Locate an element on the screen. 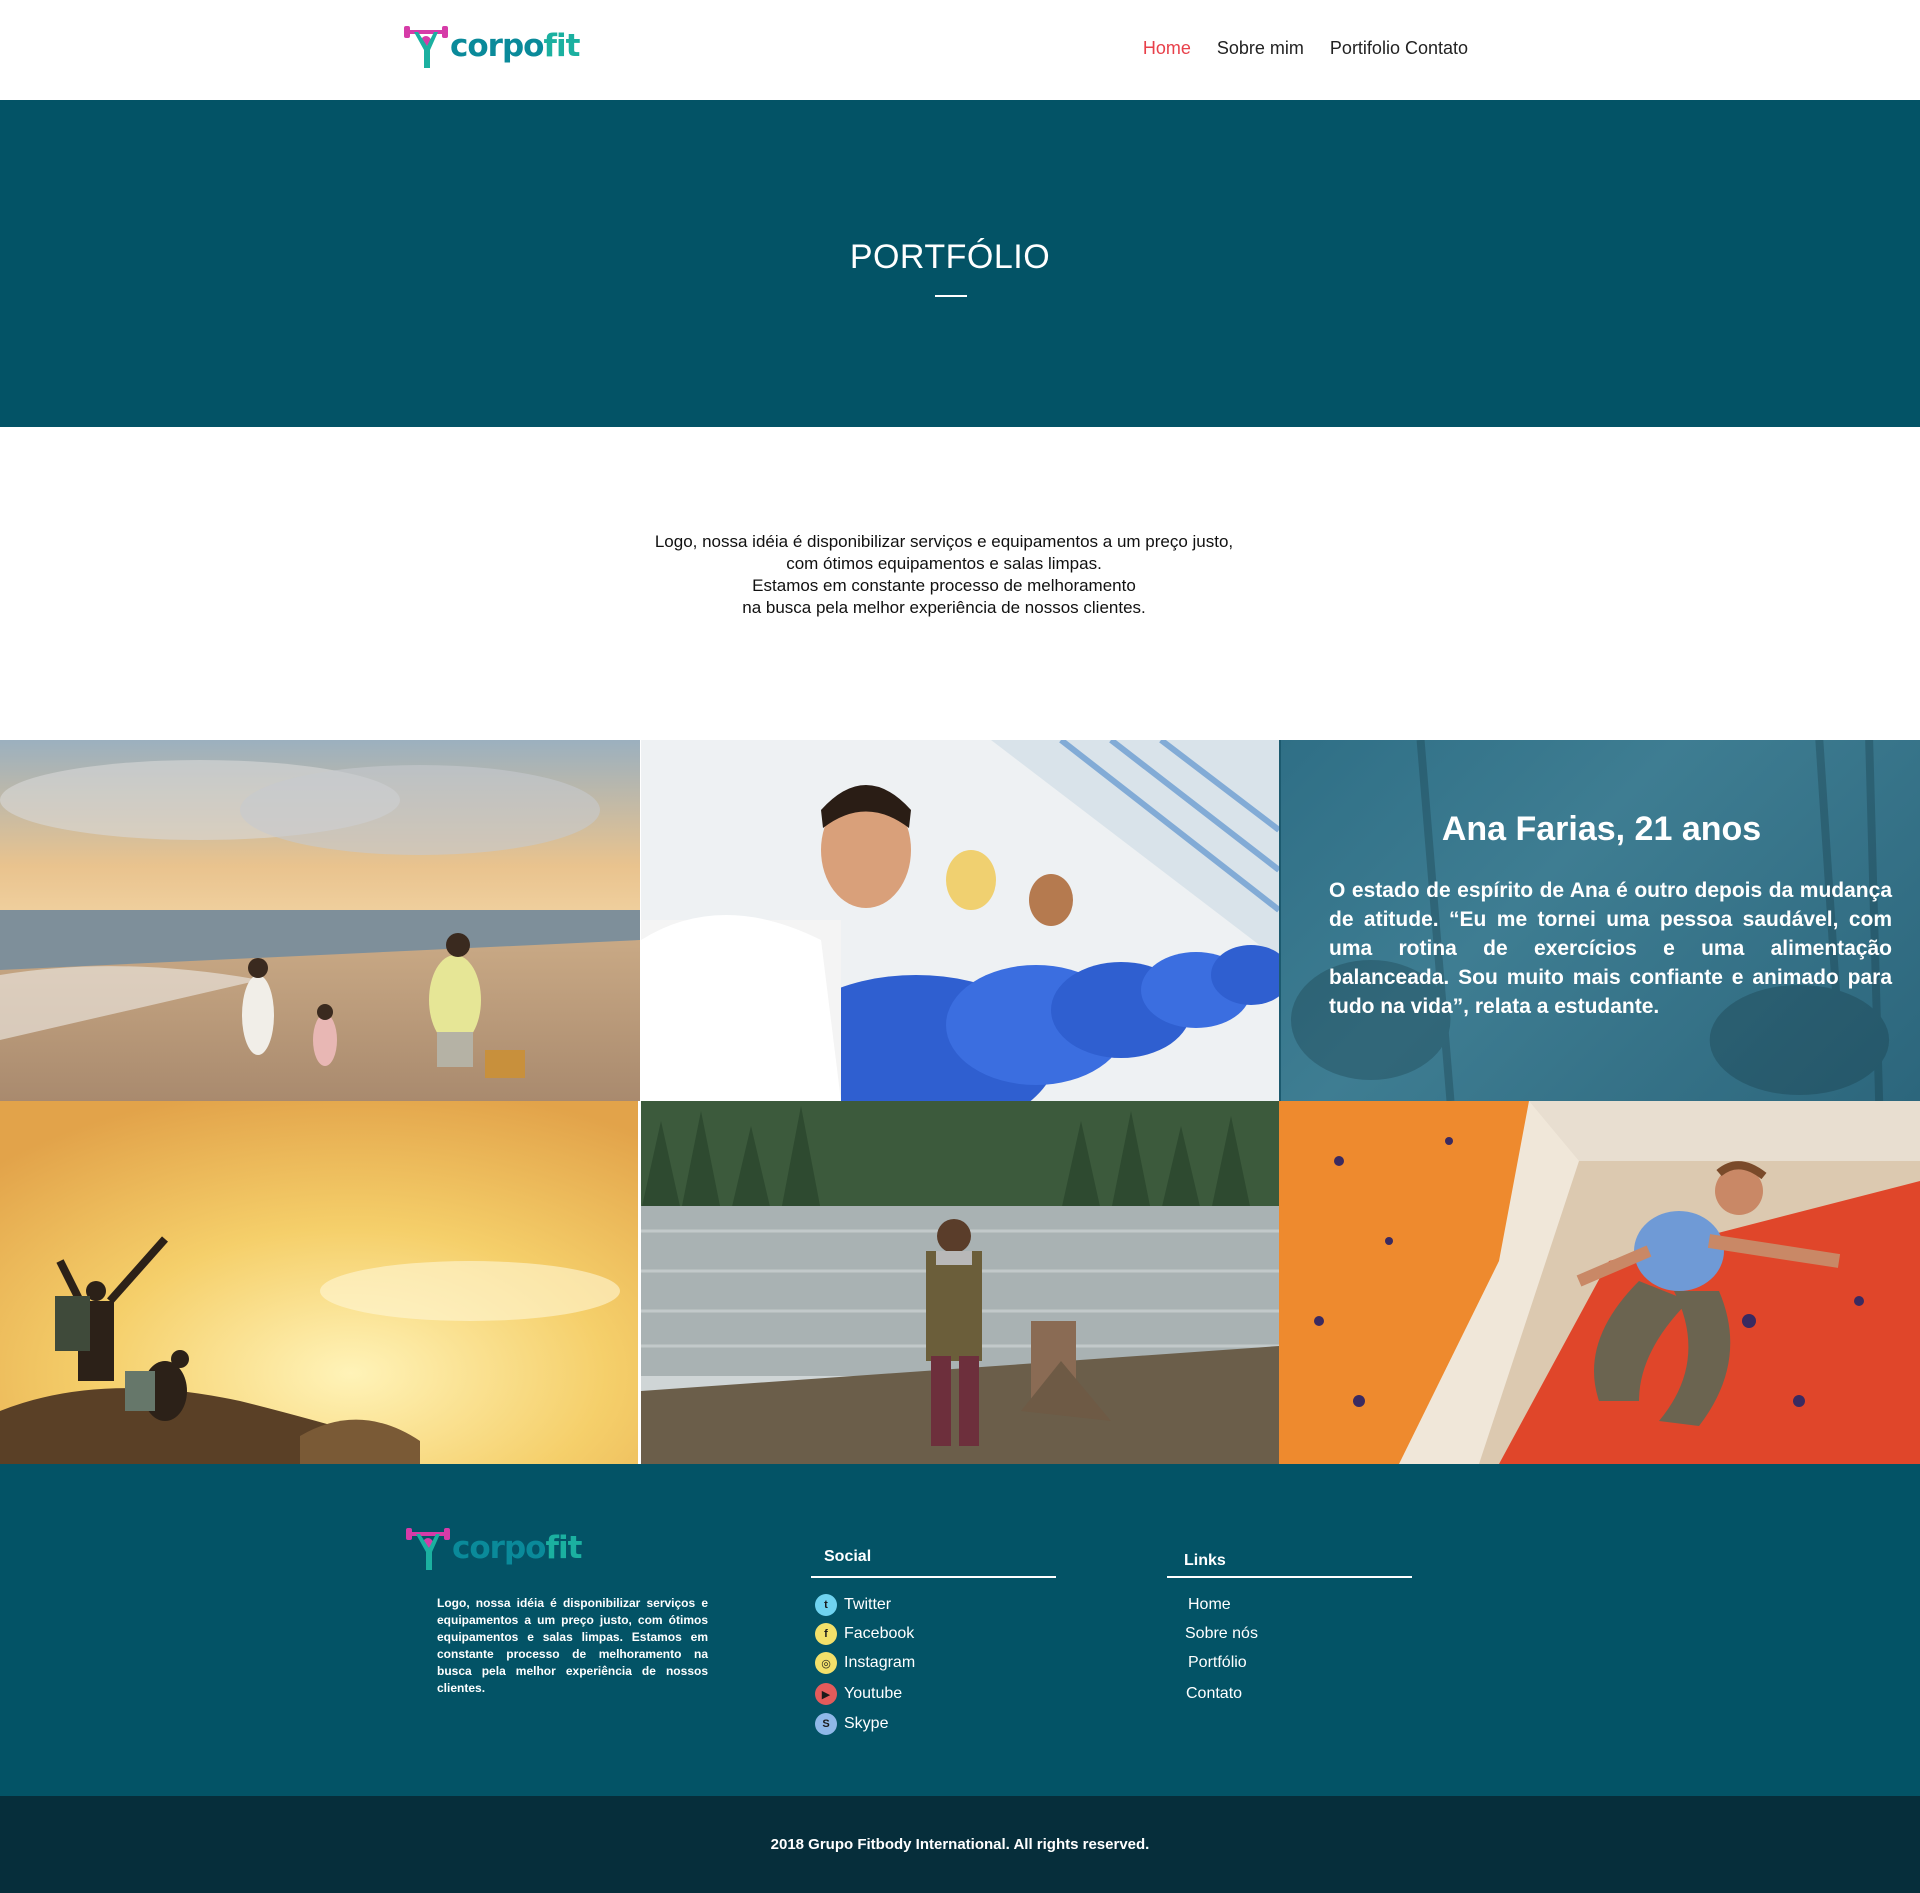 This screenshot has width=1920, height=1893. social-instagram-link: ◎ Instagram is located at coordinates (865, 1663).